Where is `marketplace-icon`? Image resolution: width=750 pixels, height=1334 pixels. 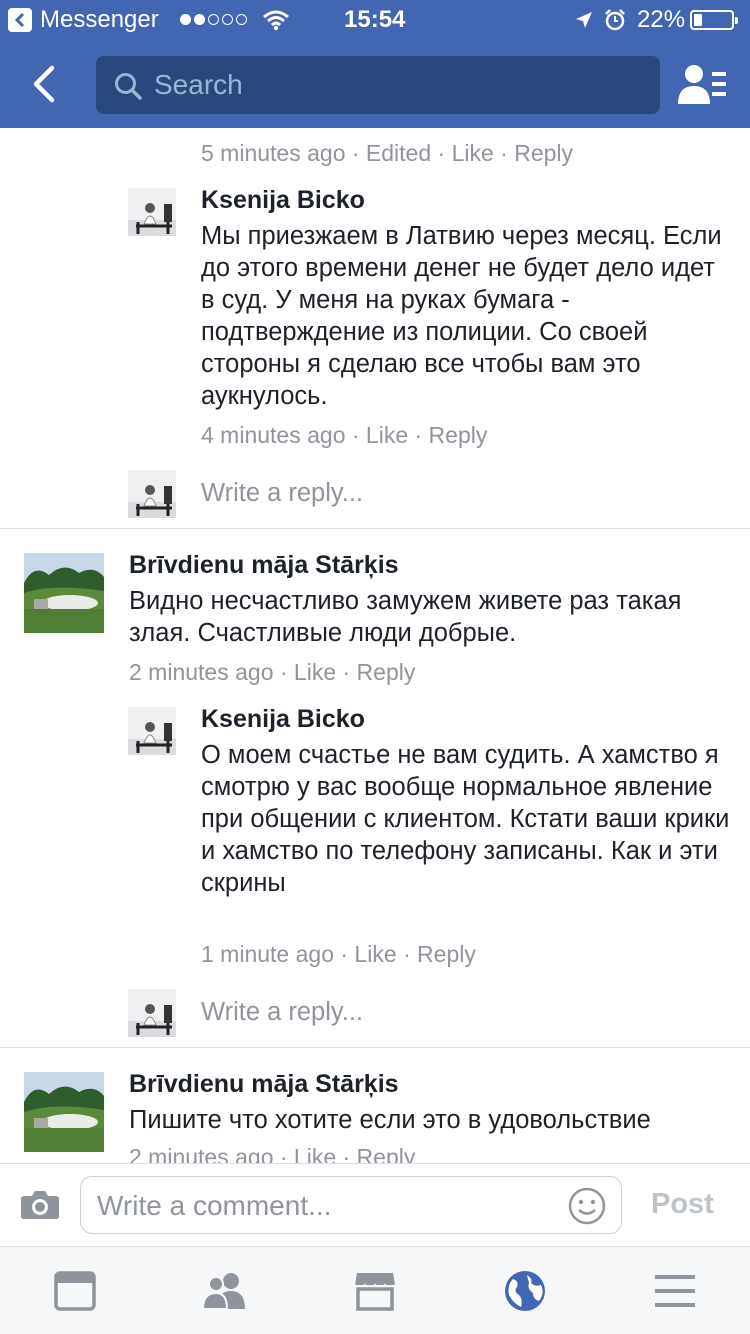
marketplace-icon is located at coordinates (375, 1291).